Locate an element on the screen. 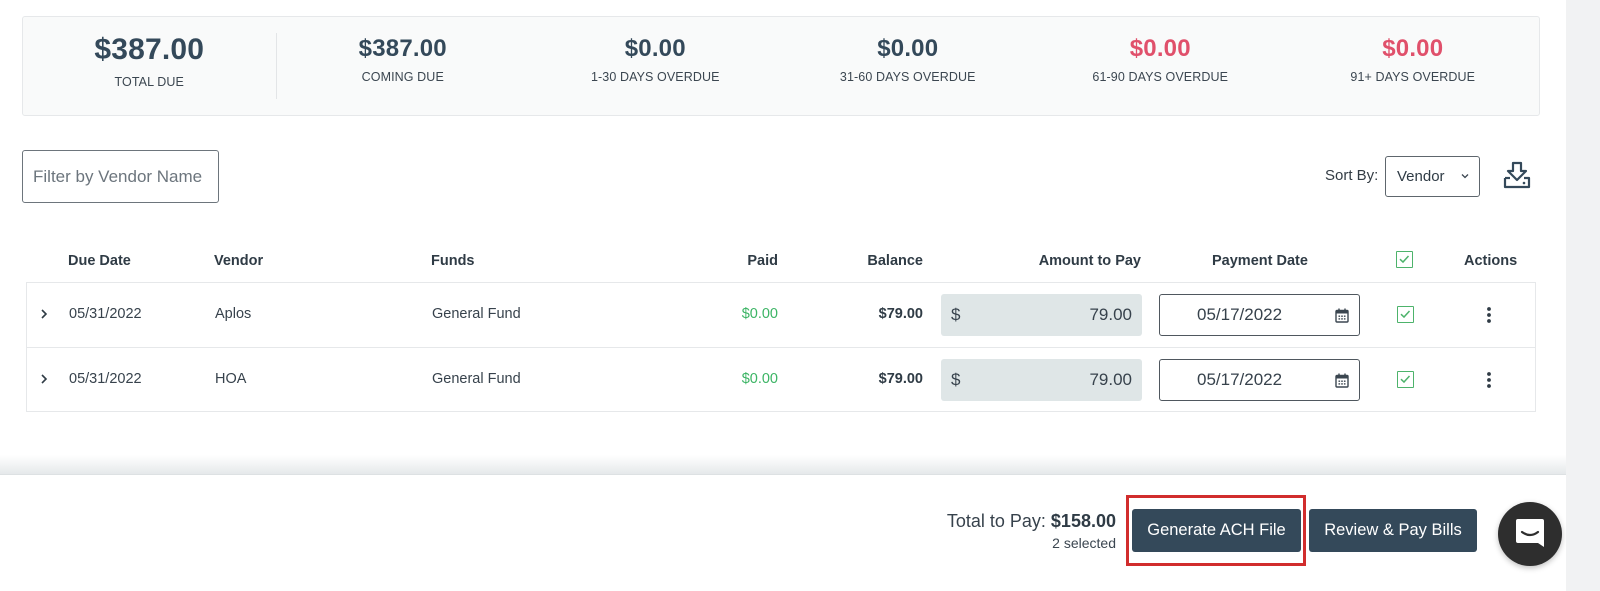  summary-label: COMING DUE is located at coordinates (402, 77).